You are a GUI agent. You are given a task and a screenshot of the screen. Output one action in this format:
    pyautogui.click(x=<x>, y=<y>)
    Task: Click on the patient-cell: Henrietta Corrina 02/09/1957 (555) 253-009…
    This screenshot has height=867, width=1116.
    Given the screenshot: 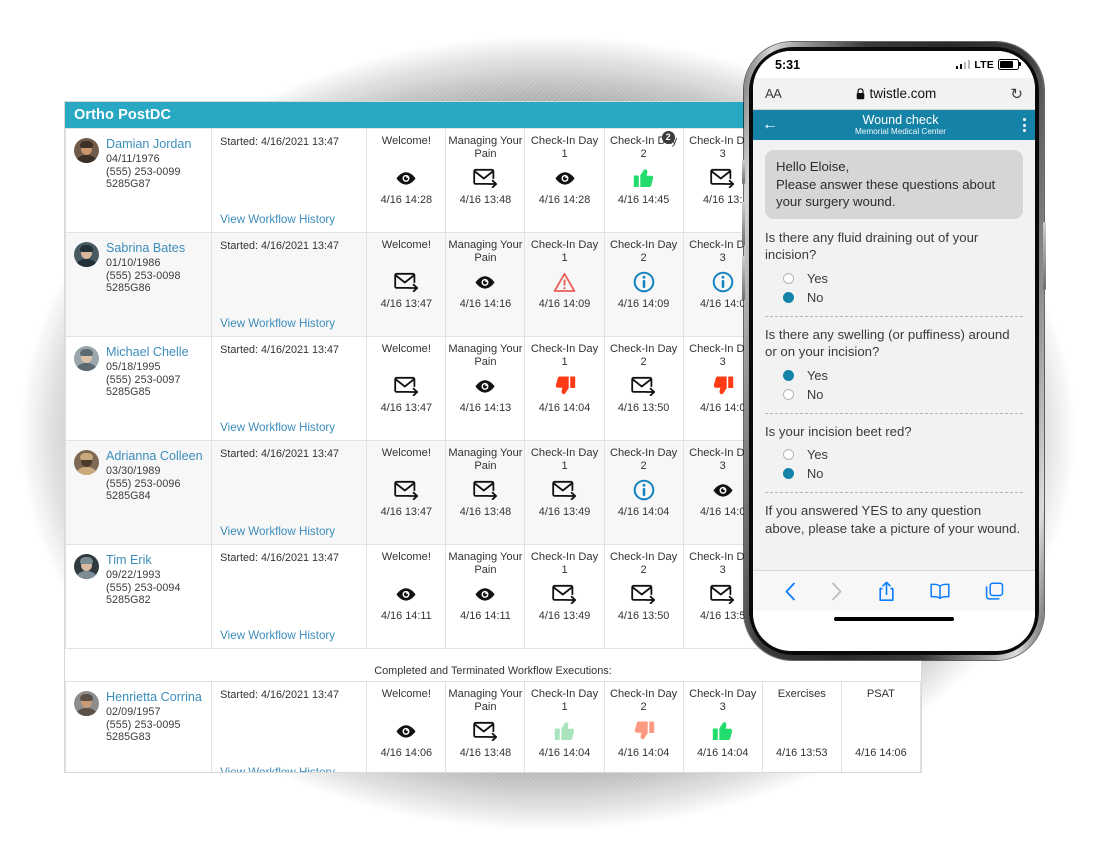 What is the action you would take?
    pyautogui.click(x=139, y=726)
    